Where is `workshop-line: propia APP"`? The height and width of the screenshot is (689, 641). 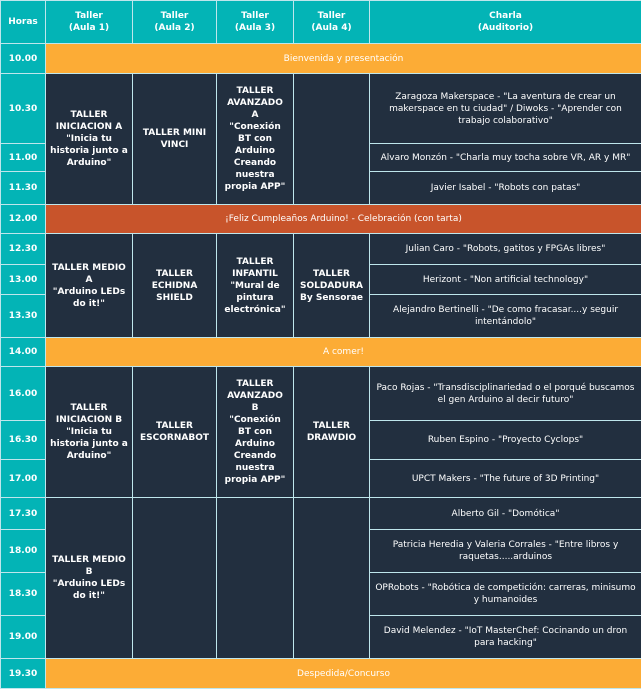
workshop-line: propia APP" is located at coordinates (255, 480).